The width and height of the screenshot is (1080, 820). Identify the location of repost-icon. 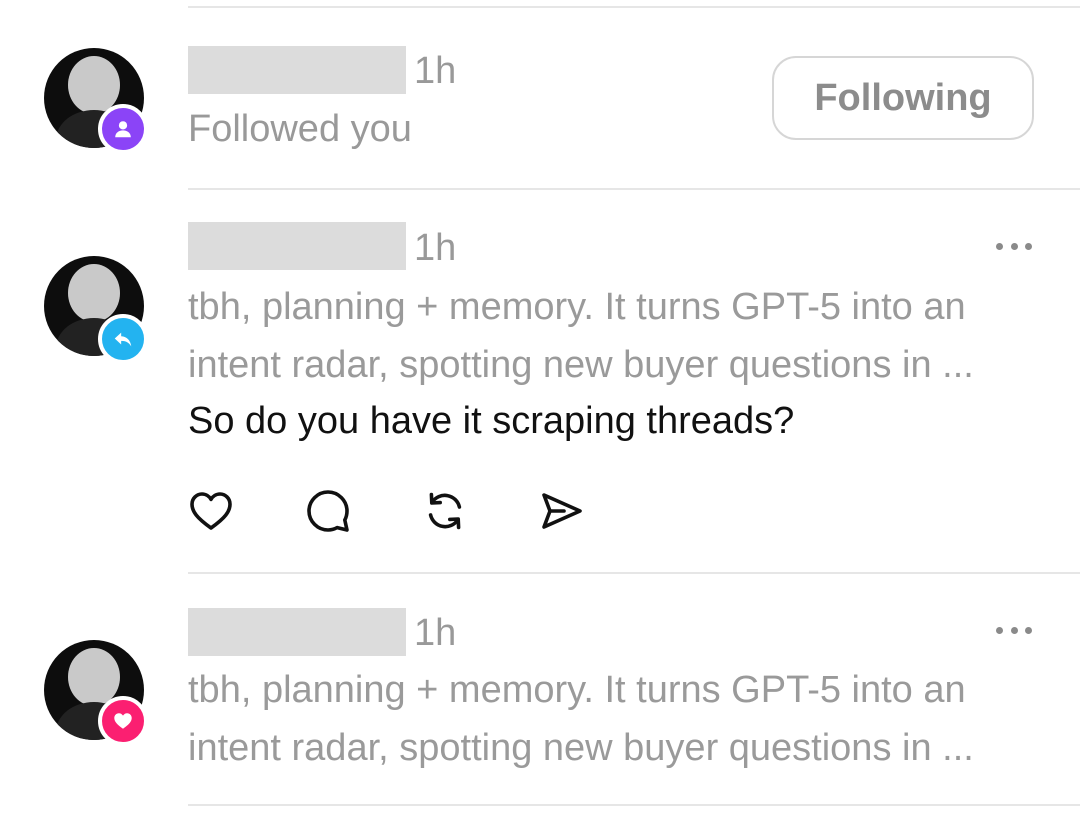
(445, 511).